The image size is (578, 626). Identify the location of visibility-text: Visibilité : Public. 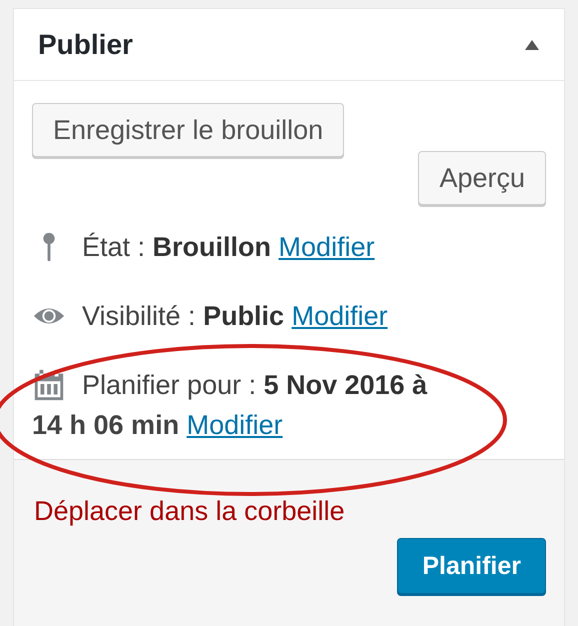
(183, 316).